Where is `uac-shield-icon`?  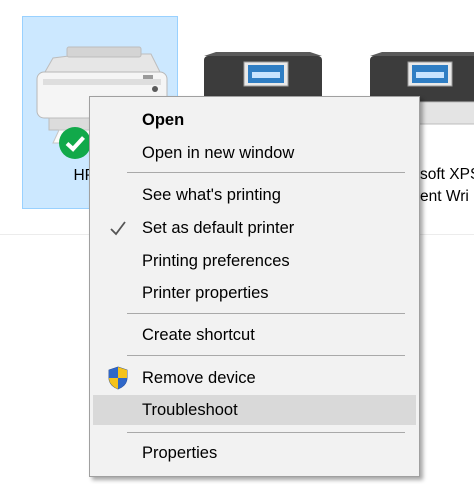
uac-shield-icon is located at coordinates (118, 378).